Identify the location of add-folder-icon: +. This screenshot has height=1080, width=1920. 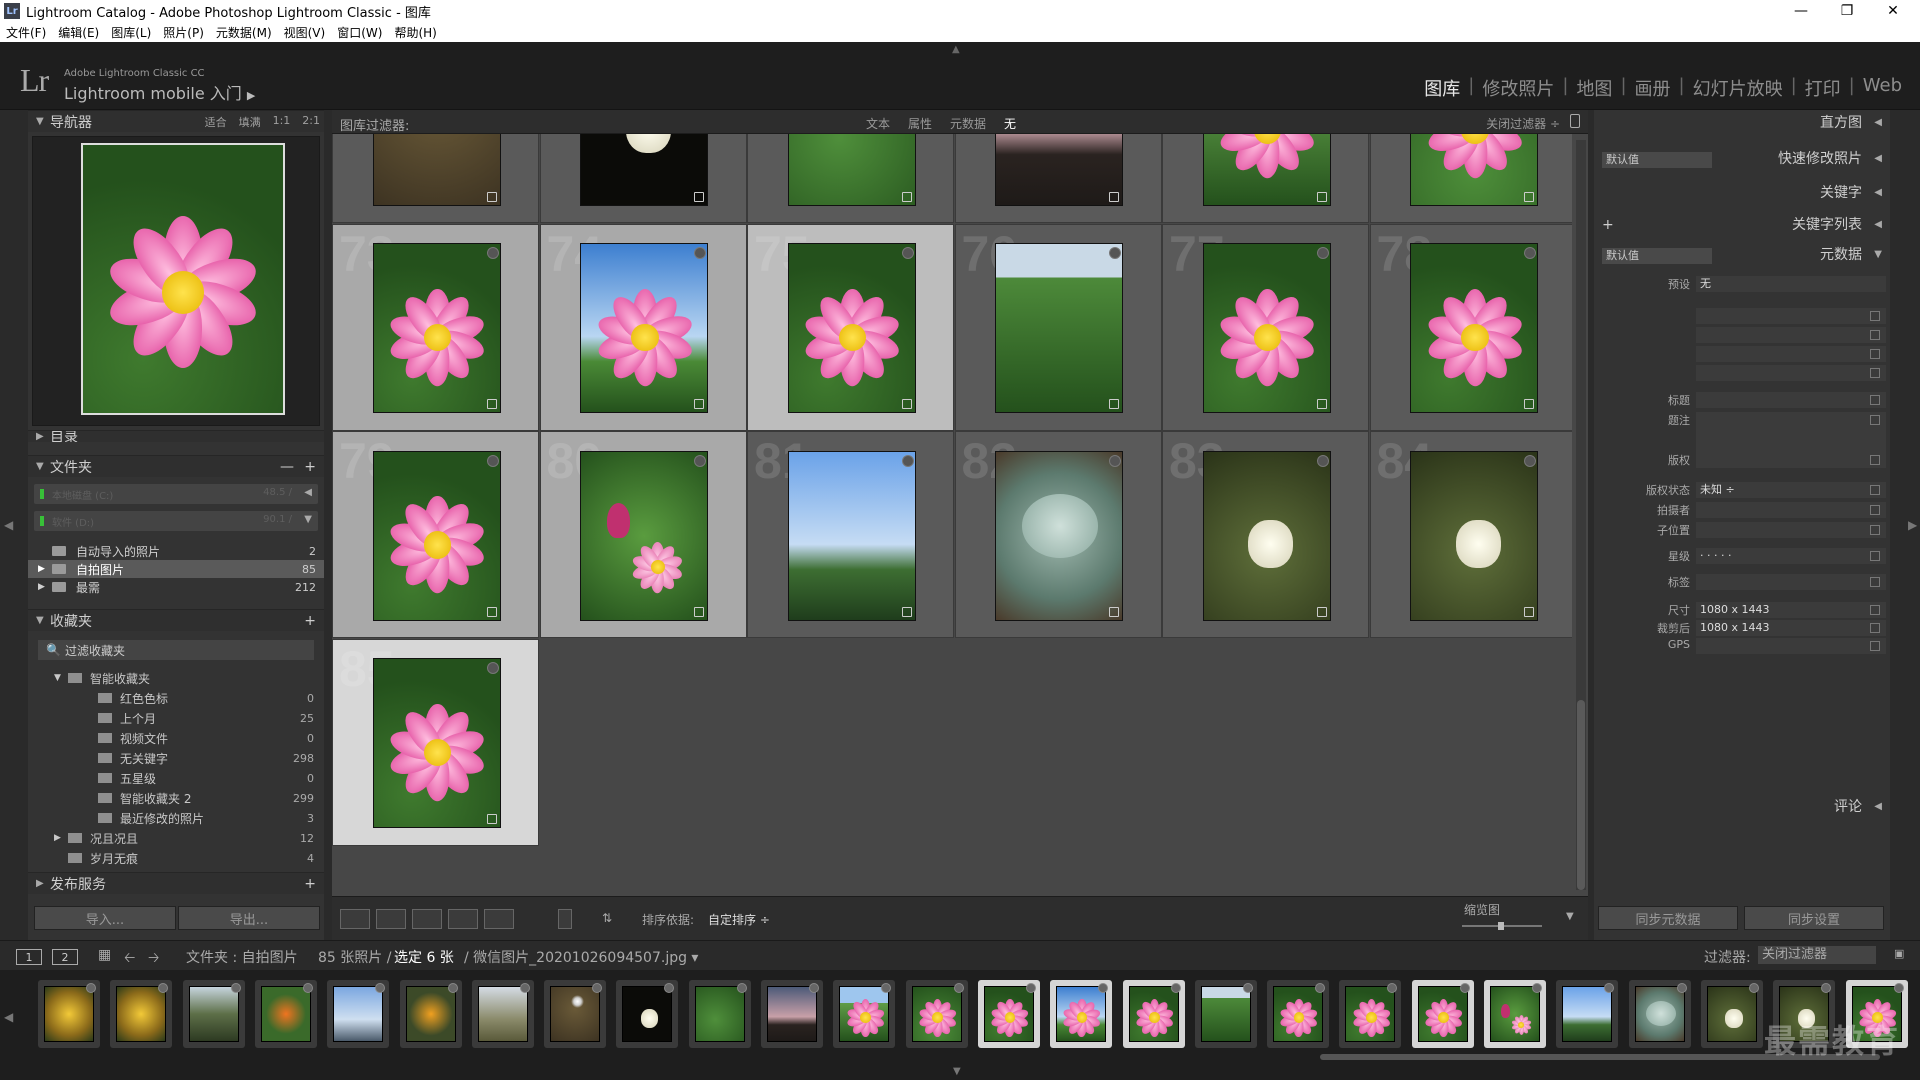
(310, 467).